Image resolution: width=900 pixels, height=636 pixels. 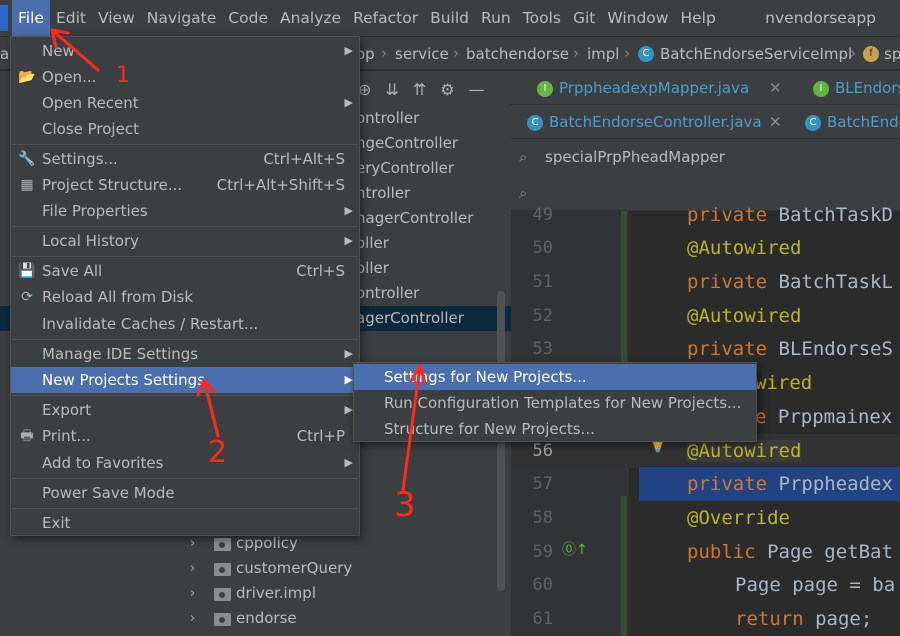 I want to click on code-line-selected: private Prppheadex, so click(x=769, y=484).